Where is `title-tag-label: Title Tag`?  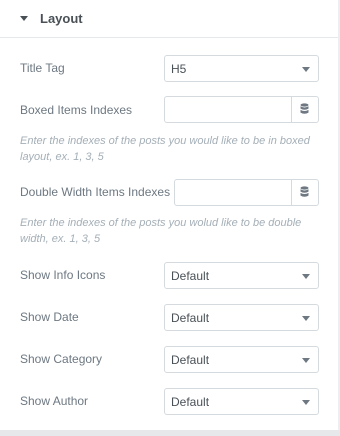 title-tag-label: Title Tag is located at coordinates (42, 68).